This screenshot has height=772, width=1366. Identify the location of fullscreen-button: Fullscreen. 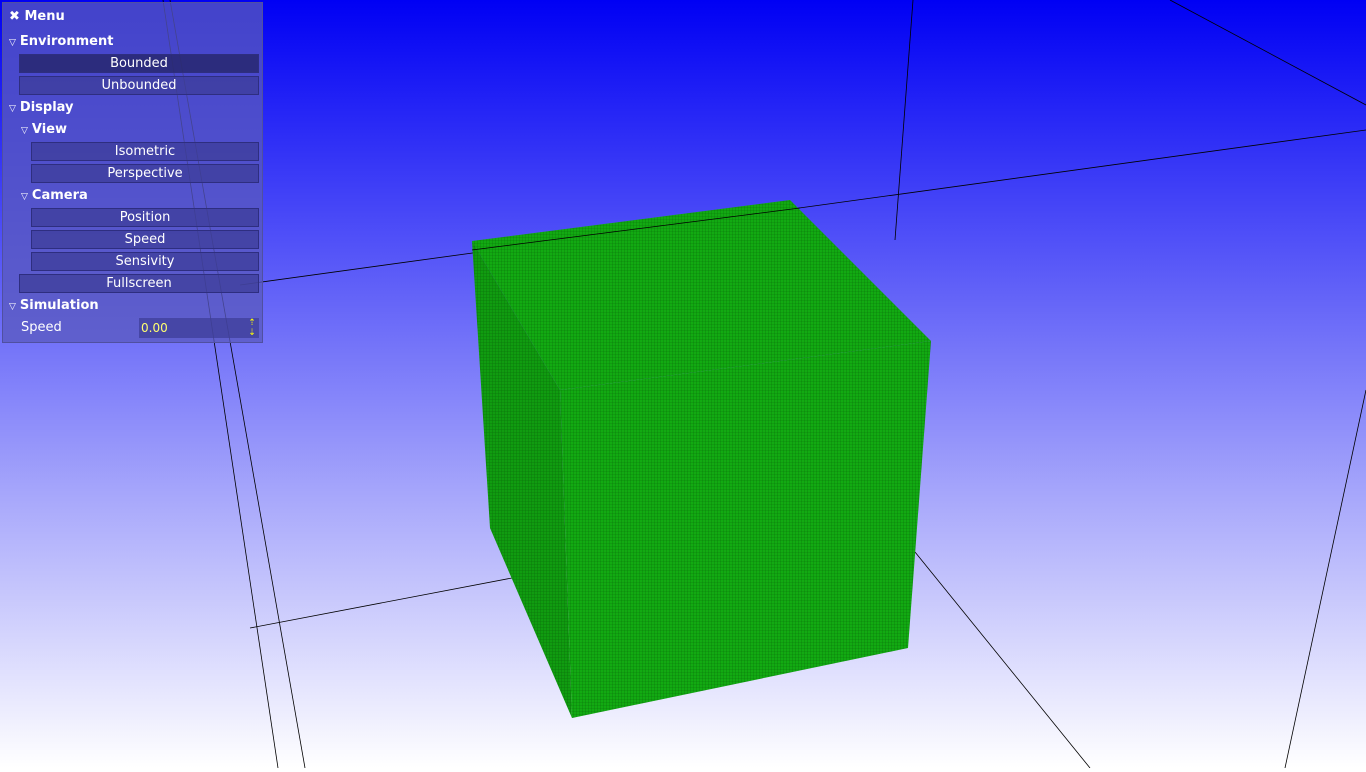
(139, 283).